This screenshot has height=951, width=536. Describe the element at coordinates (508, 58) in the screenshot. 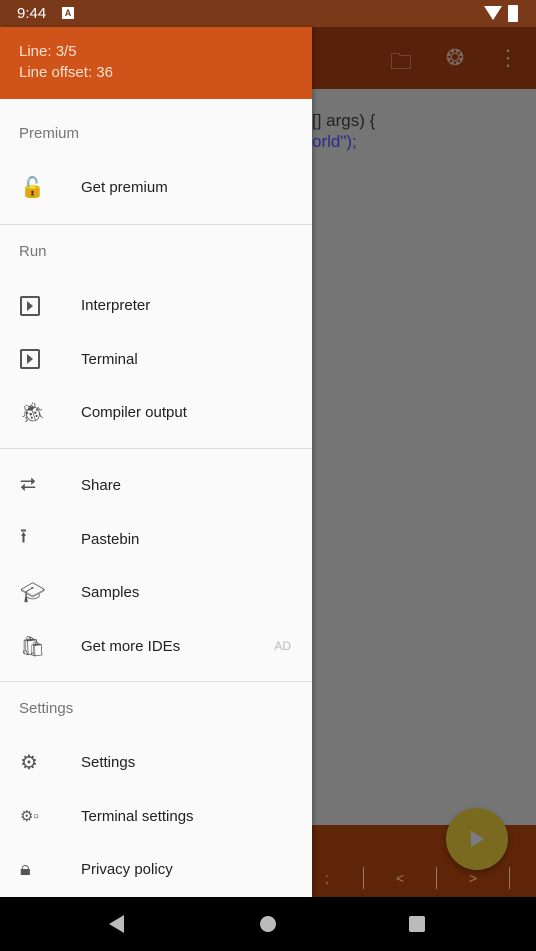

I see `more-options-icon: ⋮` at that location.